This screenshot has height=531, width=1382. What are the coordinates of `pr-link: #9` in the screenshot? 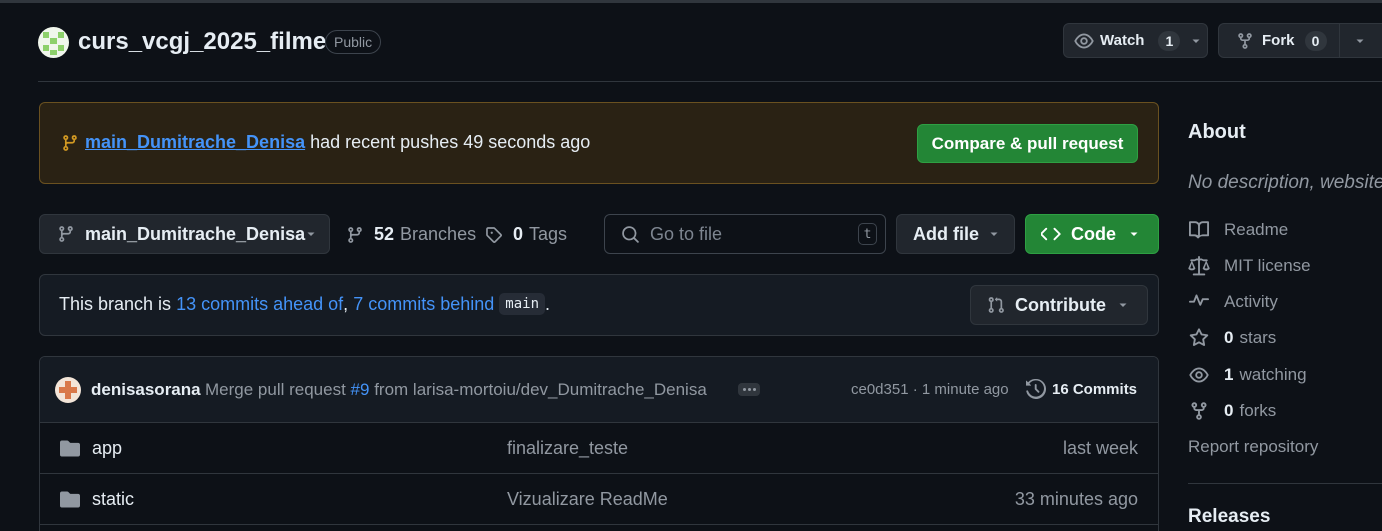 It's located at (360, 389).